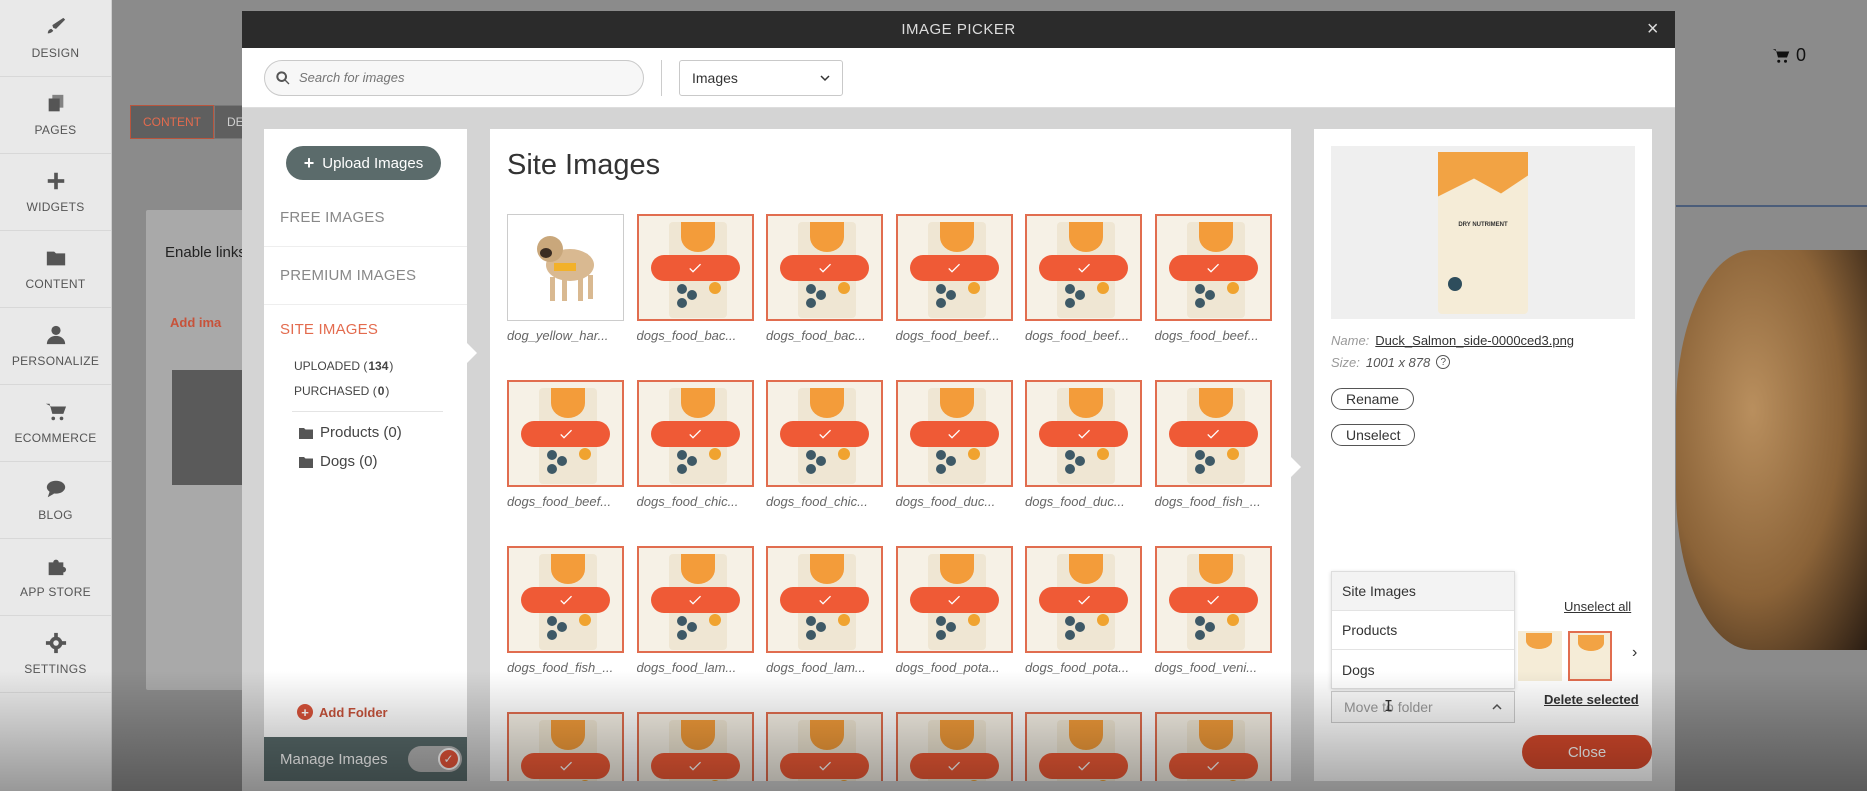 The image size is (1867, 791). Describe the element at coordinates (55, 38) in the screenshot. I see `sidebar-item-design: DESIGN` at that location.